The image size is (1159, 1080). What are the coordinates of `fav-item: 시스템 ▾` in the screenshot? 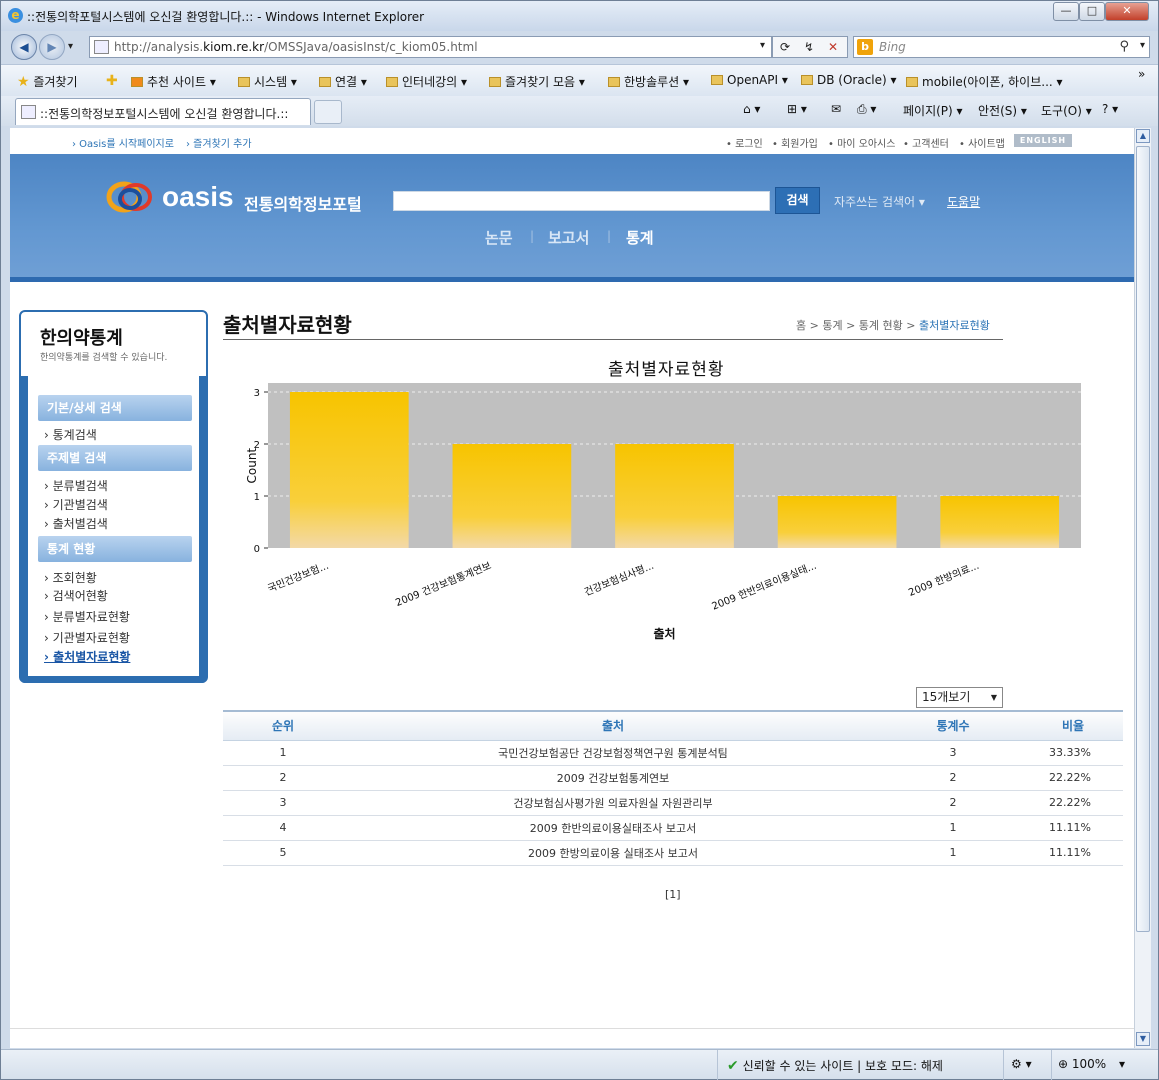 It's located at (267, 81).